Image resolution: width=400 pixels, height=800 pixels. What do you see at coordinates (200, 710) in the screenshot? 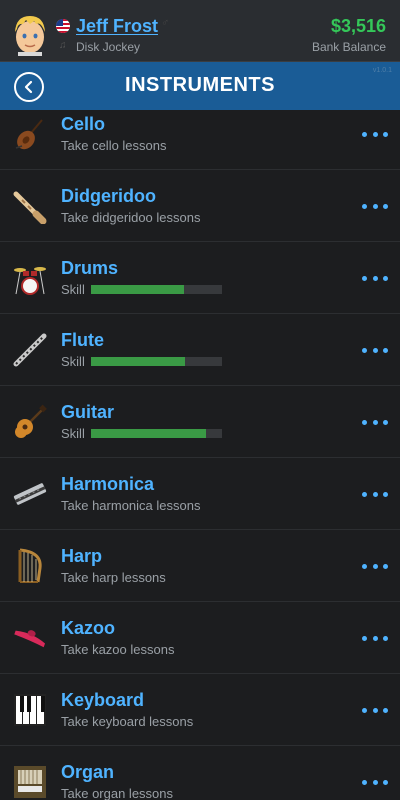
I see `list-item-keyboard: Keyboard Take keyboard lessons` at bounding box center [200, 710].